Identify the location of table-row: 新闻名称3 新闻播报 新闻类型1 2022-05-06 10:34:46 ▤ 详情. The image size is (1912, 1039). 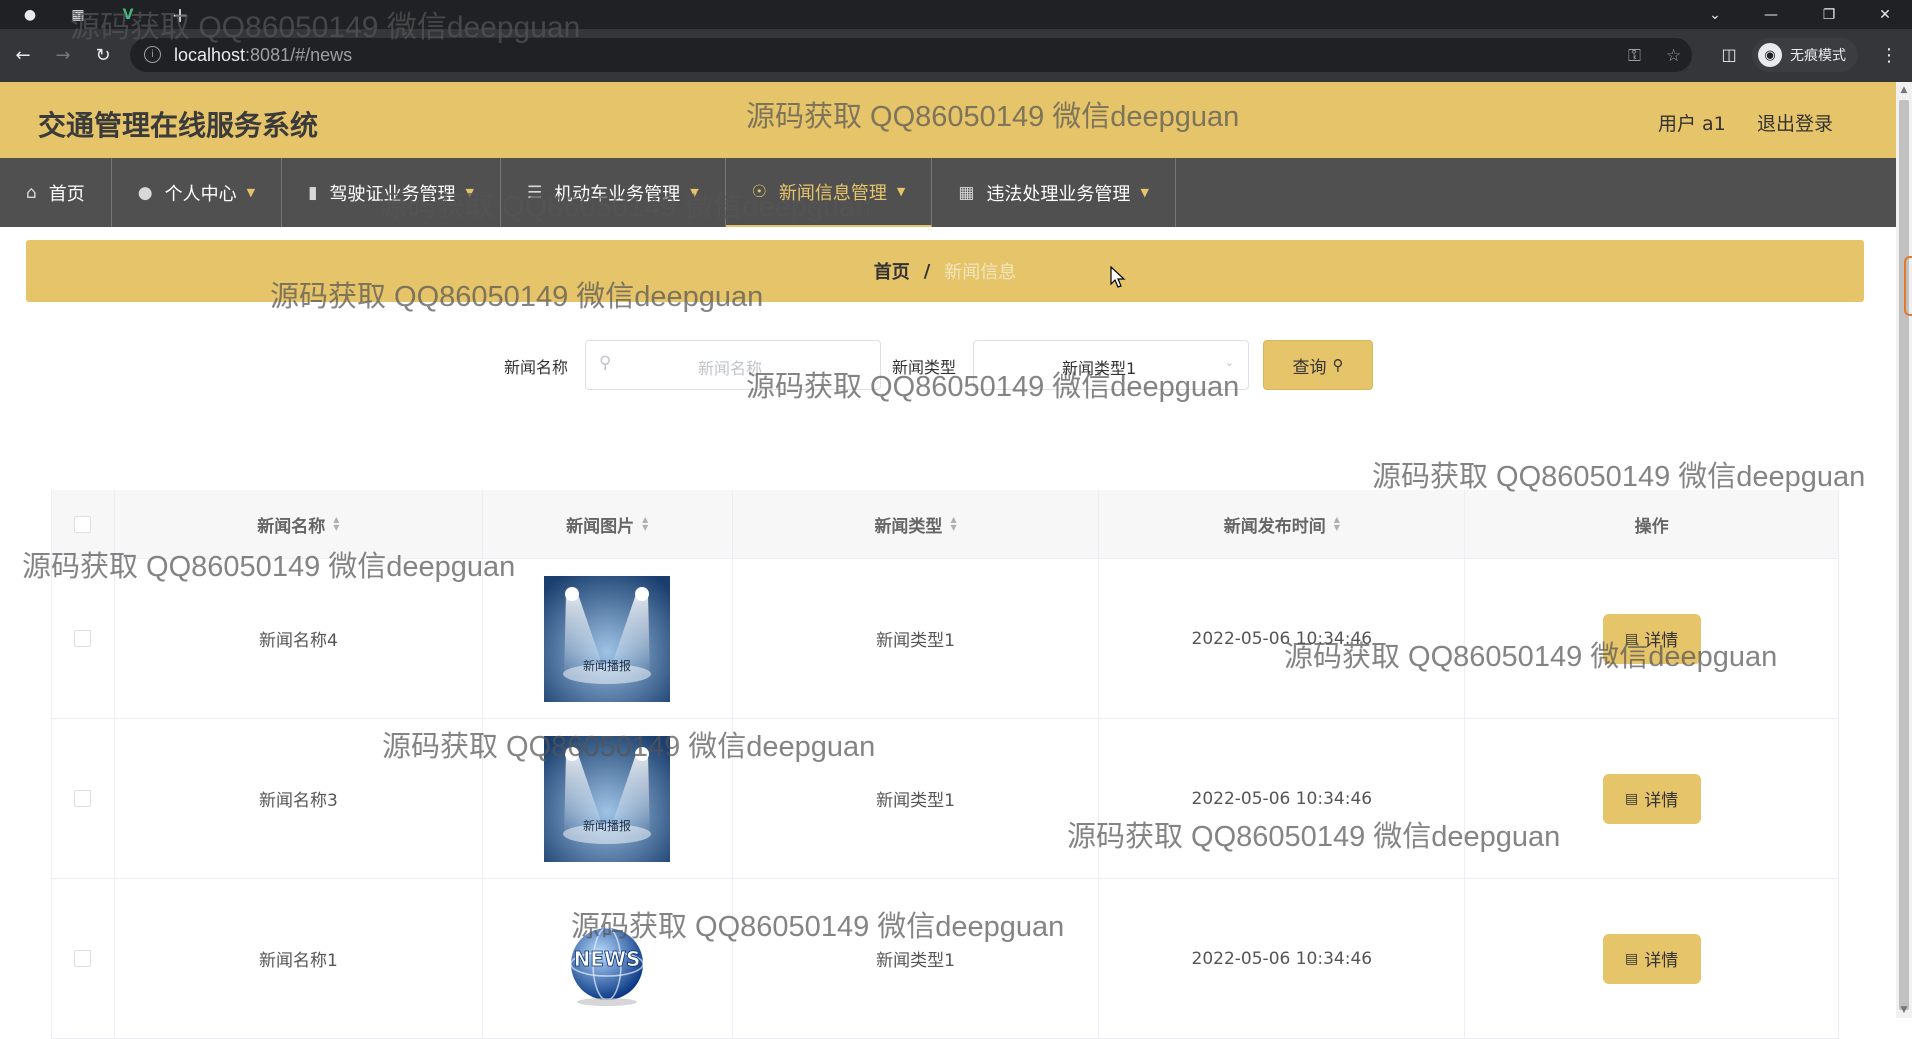
(946, 799).